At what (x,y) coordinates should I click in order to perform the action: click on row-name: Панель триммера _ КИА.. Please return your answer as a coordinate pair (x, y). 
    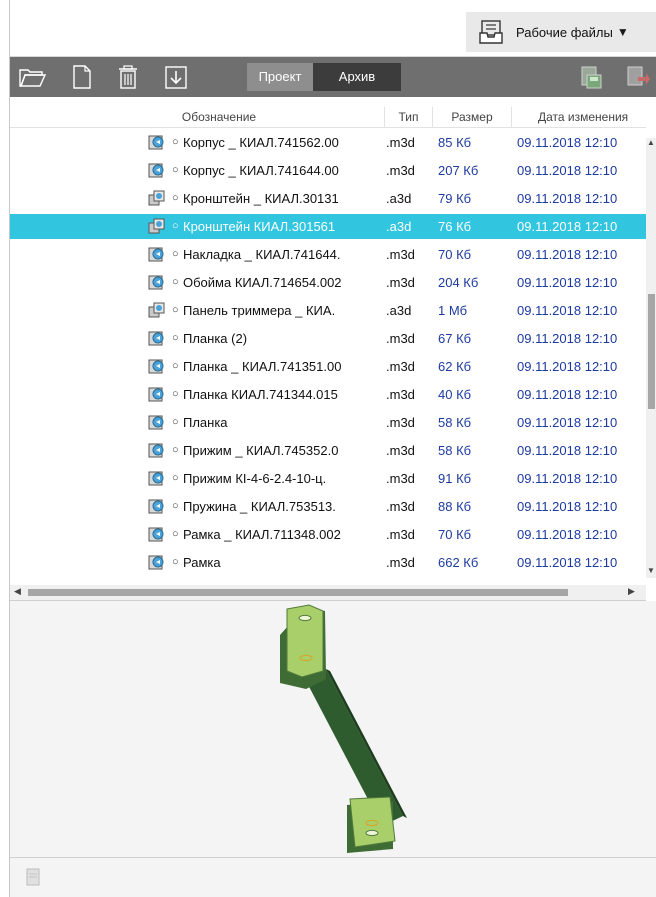
    Looking at the image, I should click on (259, 310).